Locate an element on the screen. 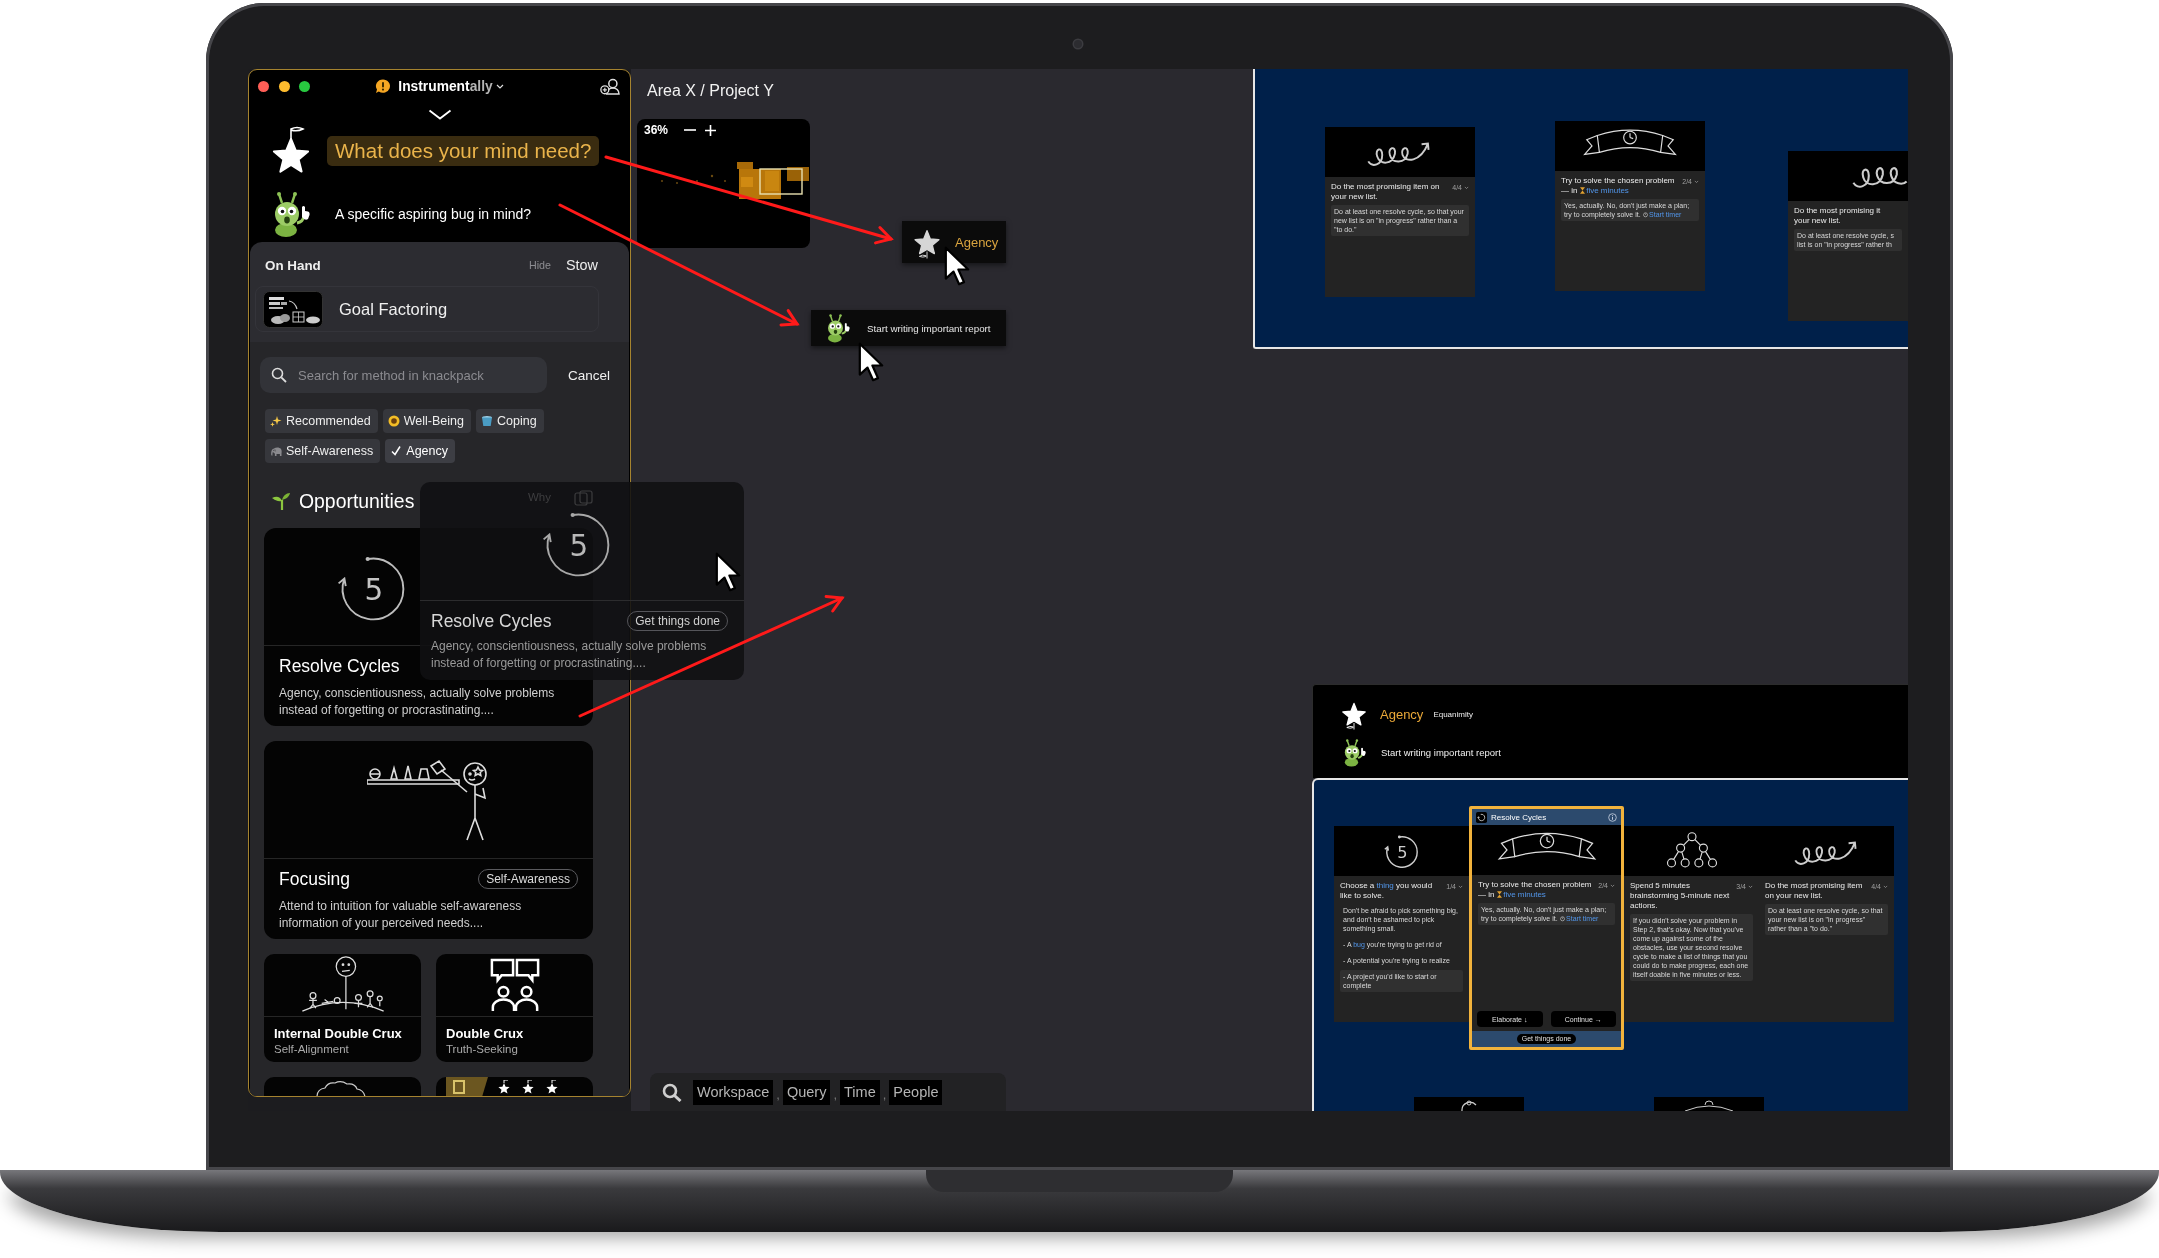 Image resolution: width=2159 pixels, height=1258 pixels. minimap: 36% is located at coordinates (723, 183).